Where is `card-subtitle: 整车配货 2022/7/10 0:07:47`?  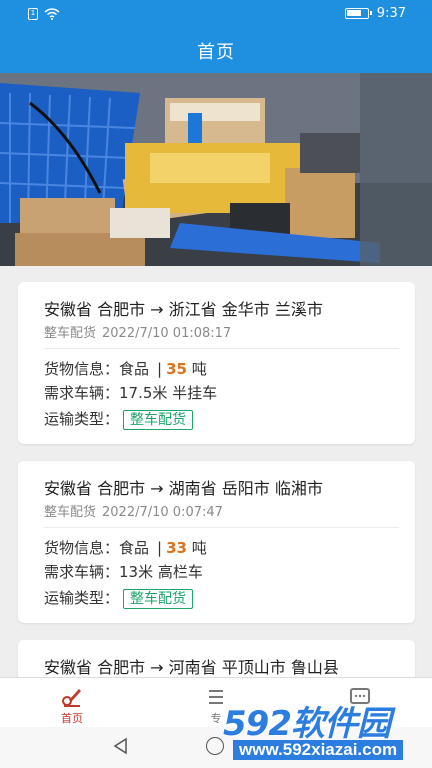
card-subtitle: 整车配货 2022/7/10 0:07:47 is located at coordinates (133, 510).